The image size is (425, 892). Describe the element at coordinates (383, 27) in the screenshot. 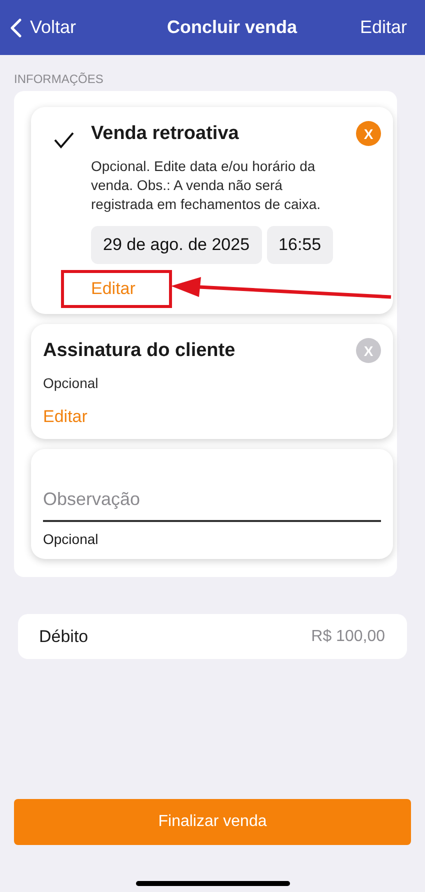

I see `edit-button: Editar` at that location.